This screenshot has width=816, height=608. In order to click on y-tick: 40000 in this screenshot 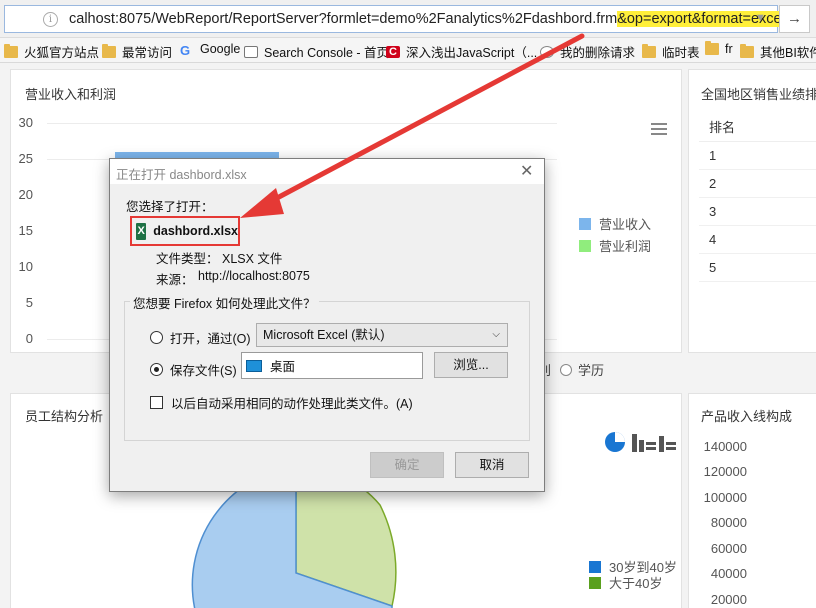, I will do `click(728, 573)`.